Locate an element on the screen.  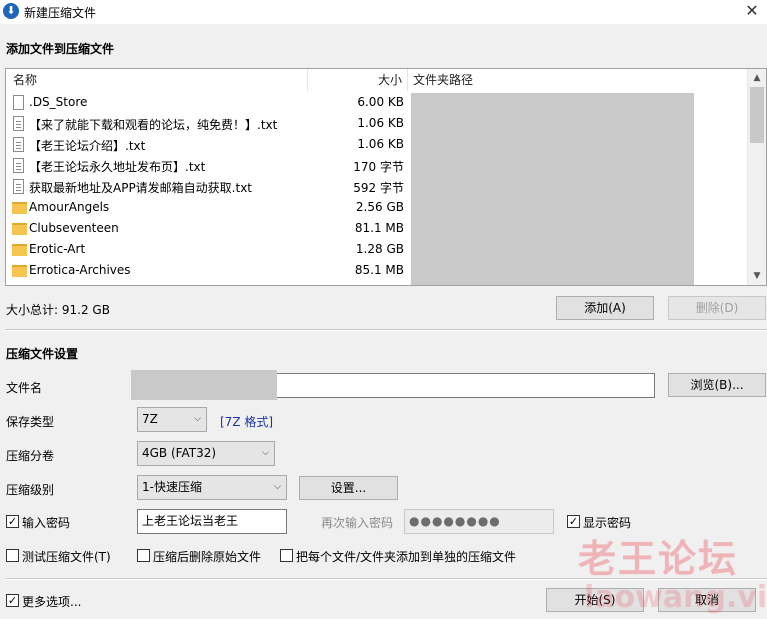
add-section-title: 添加文件到压缩文件 is located at coordinates (60, 49).